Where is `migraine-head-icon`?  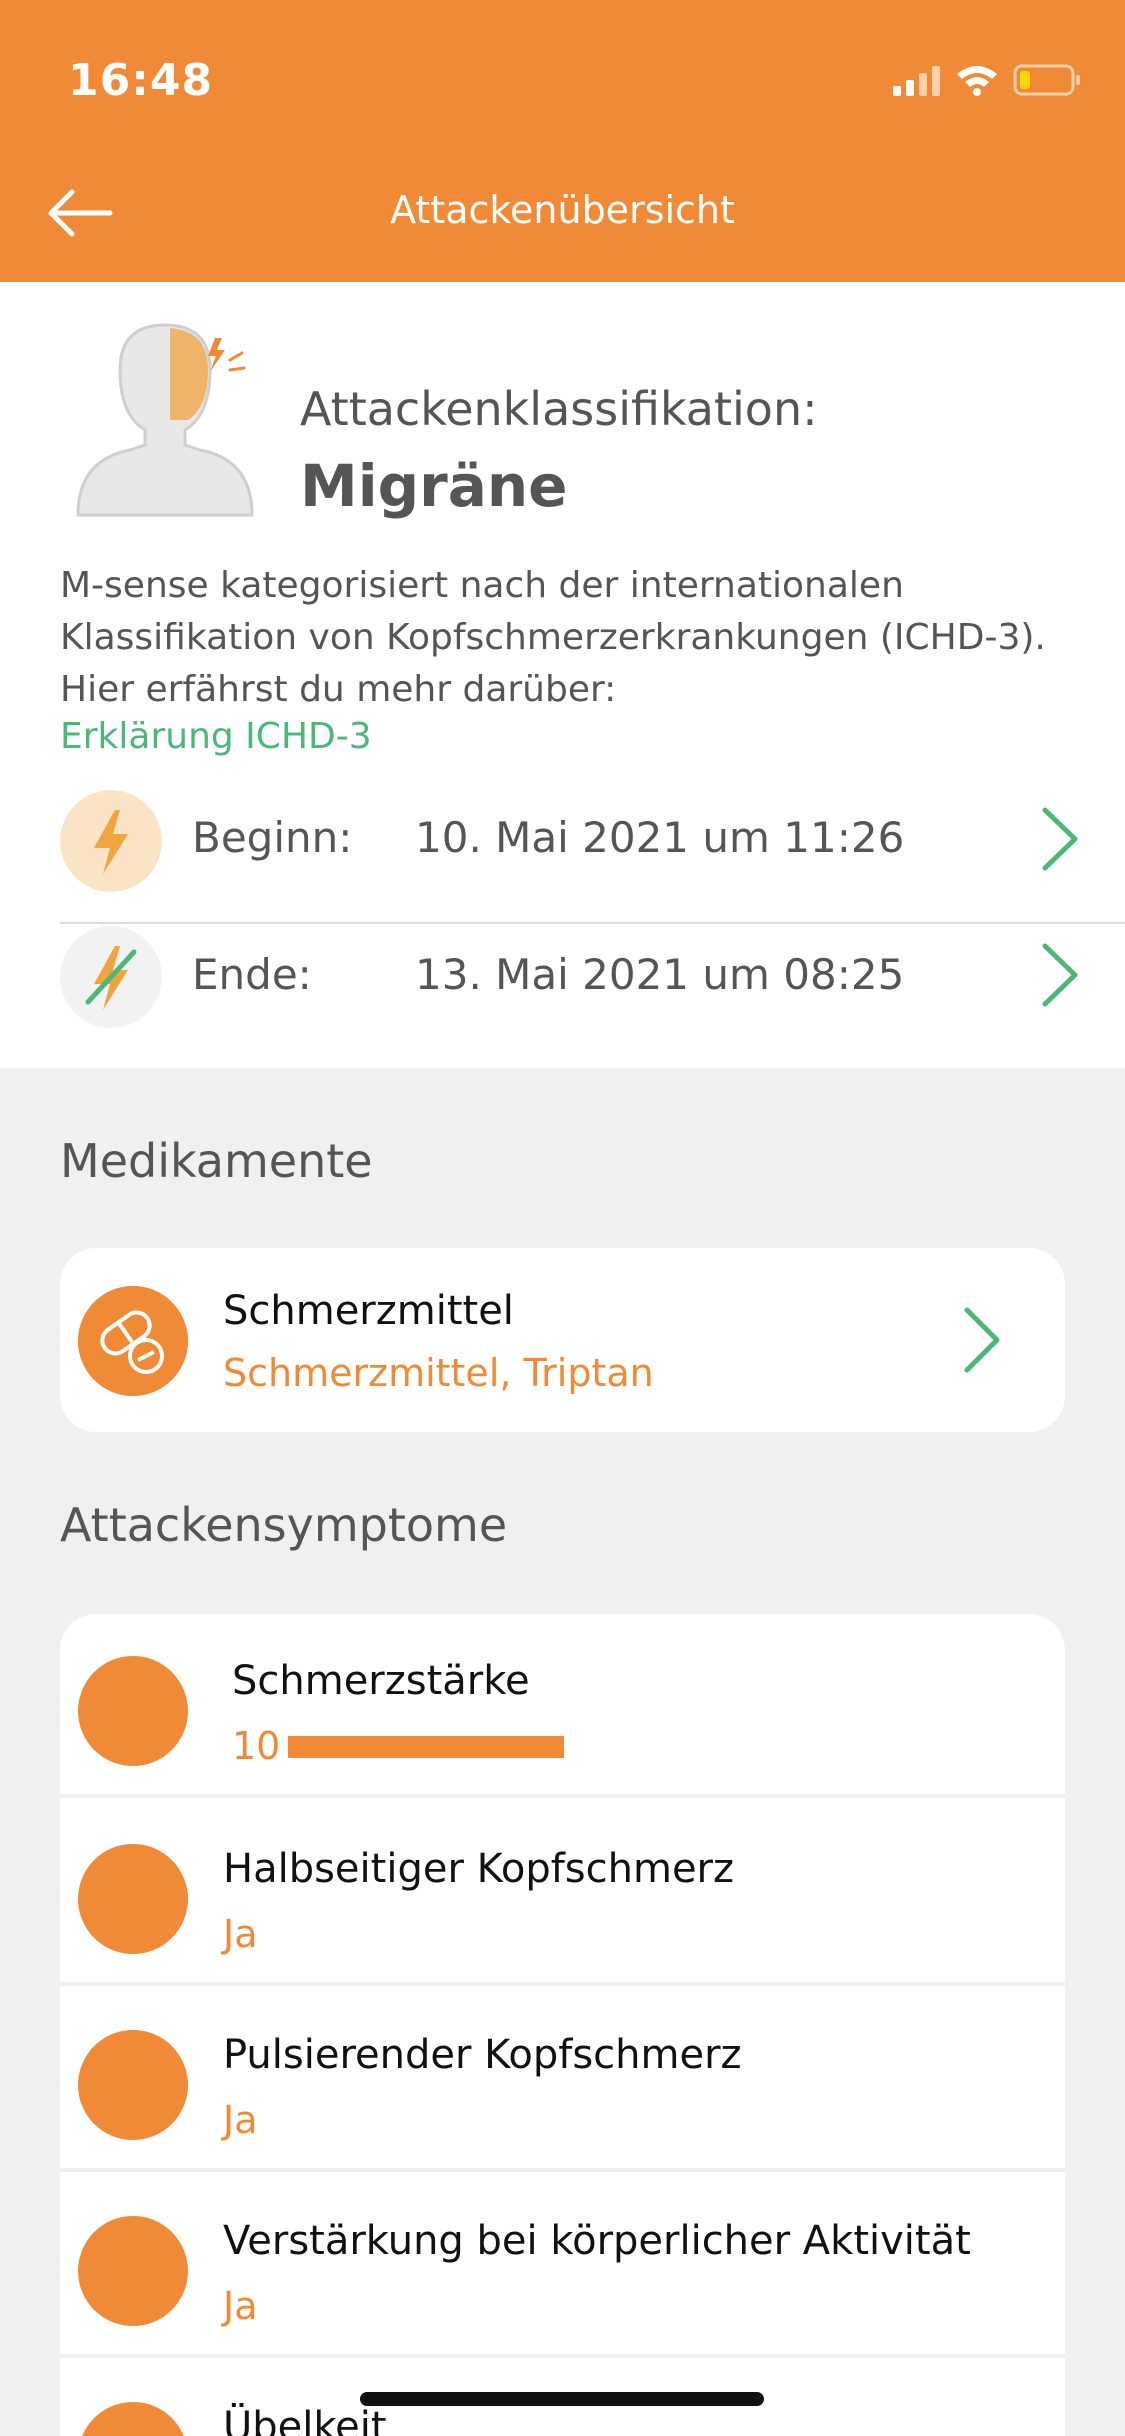 migraine-head-icon is located at coordinates (165, 420).